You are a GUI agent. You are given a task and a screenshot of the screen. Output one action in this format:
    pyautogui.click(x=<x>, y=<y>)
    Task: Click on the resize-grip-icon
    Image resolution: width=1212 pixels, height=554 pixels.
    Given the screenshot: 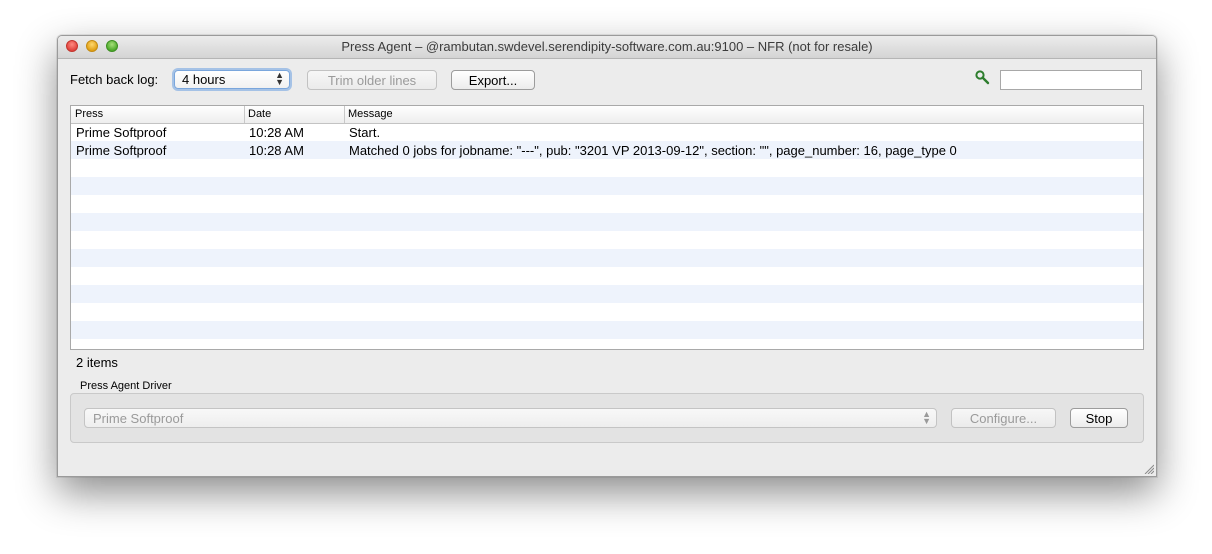 What is the action you would take?
    pyautogui.click(x=1149, y=469)
    